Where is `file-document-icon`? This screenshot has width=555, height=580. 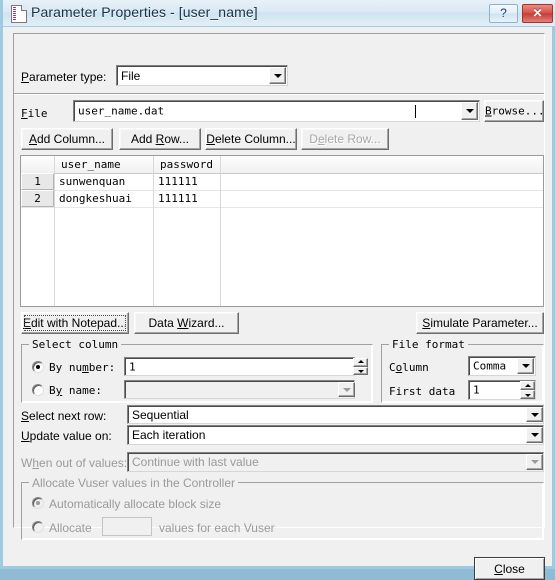 file-document-icon is located at coordinates (19, 14).